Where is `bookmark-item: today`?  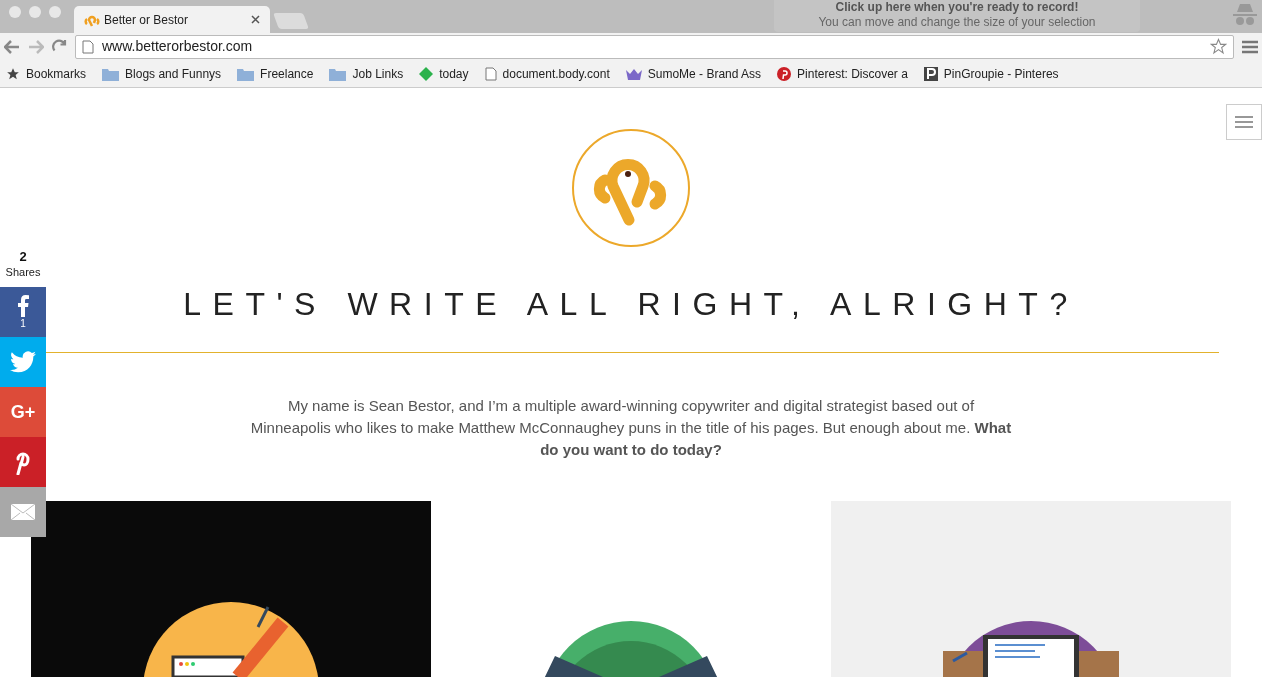
bookmark-item: today is located at coordinates (444, 73).